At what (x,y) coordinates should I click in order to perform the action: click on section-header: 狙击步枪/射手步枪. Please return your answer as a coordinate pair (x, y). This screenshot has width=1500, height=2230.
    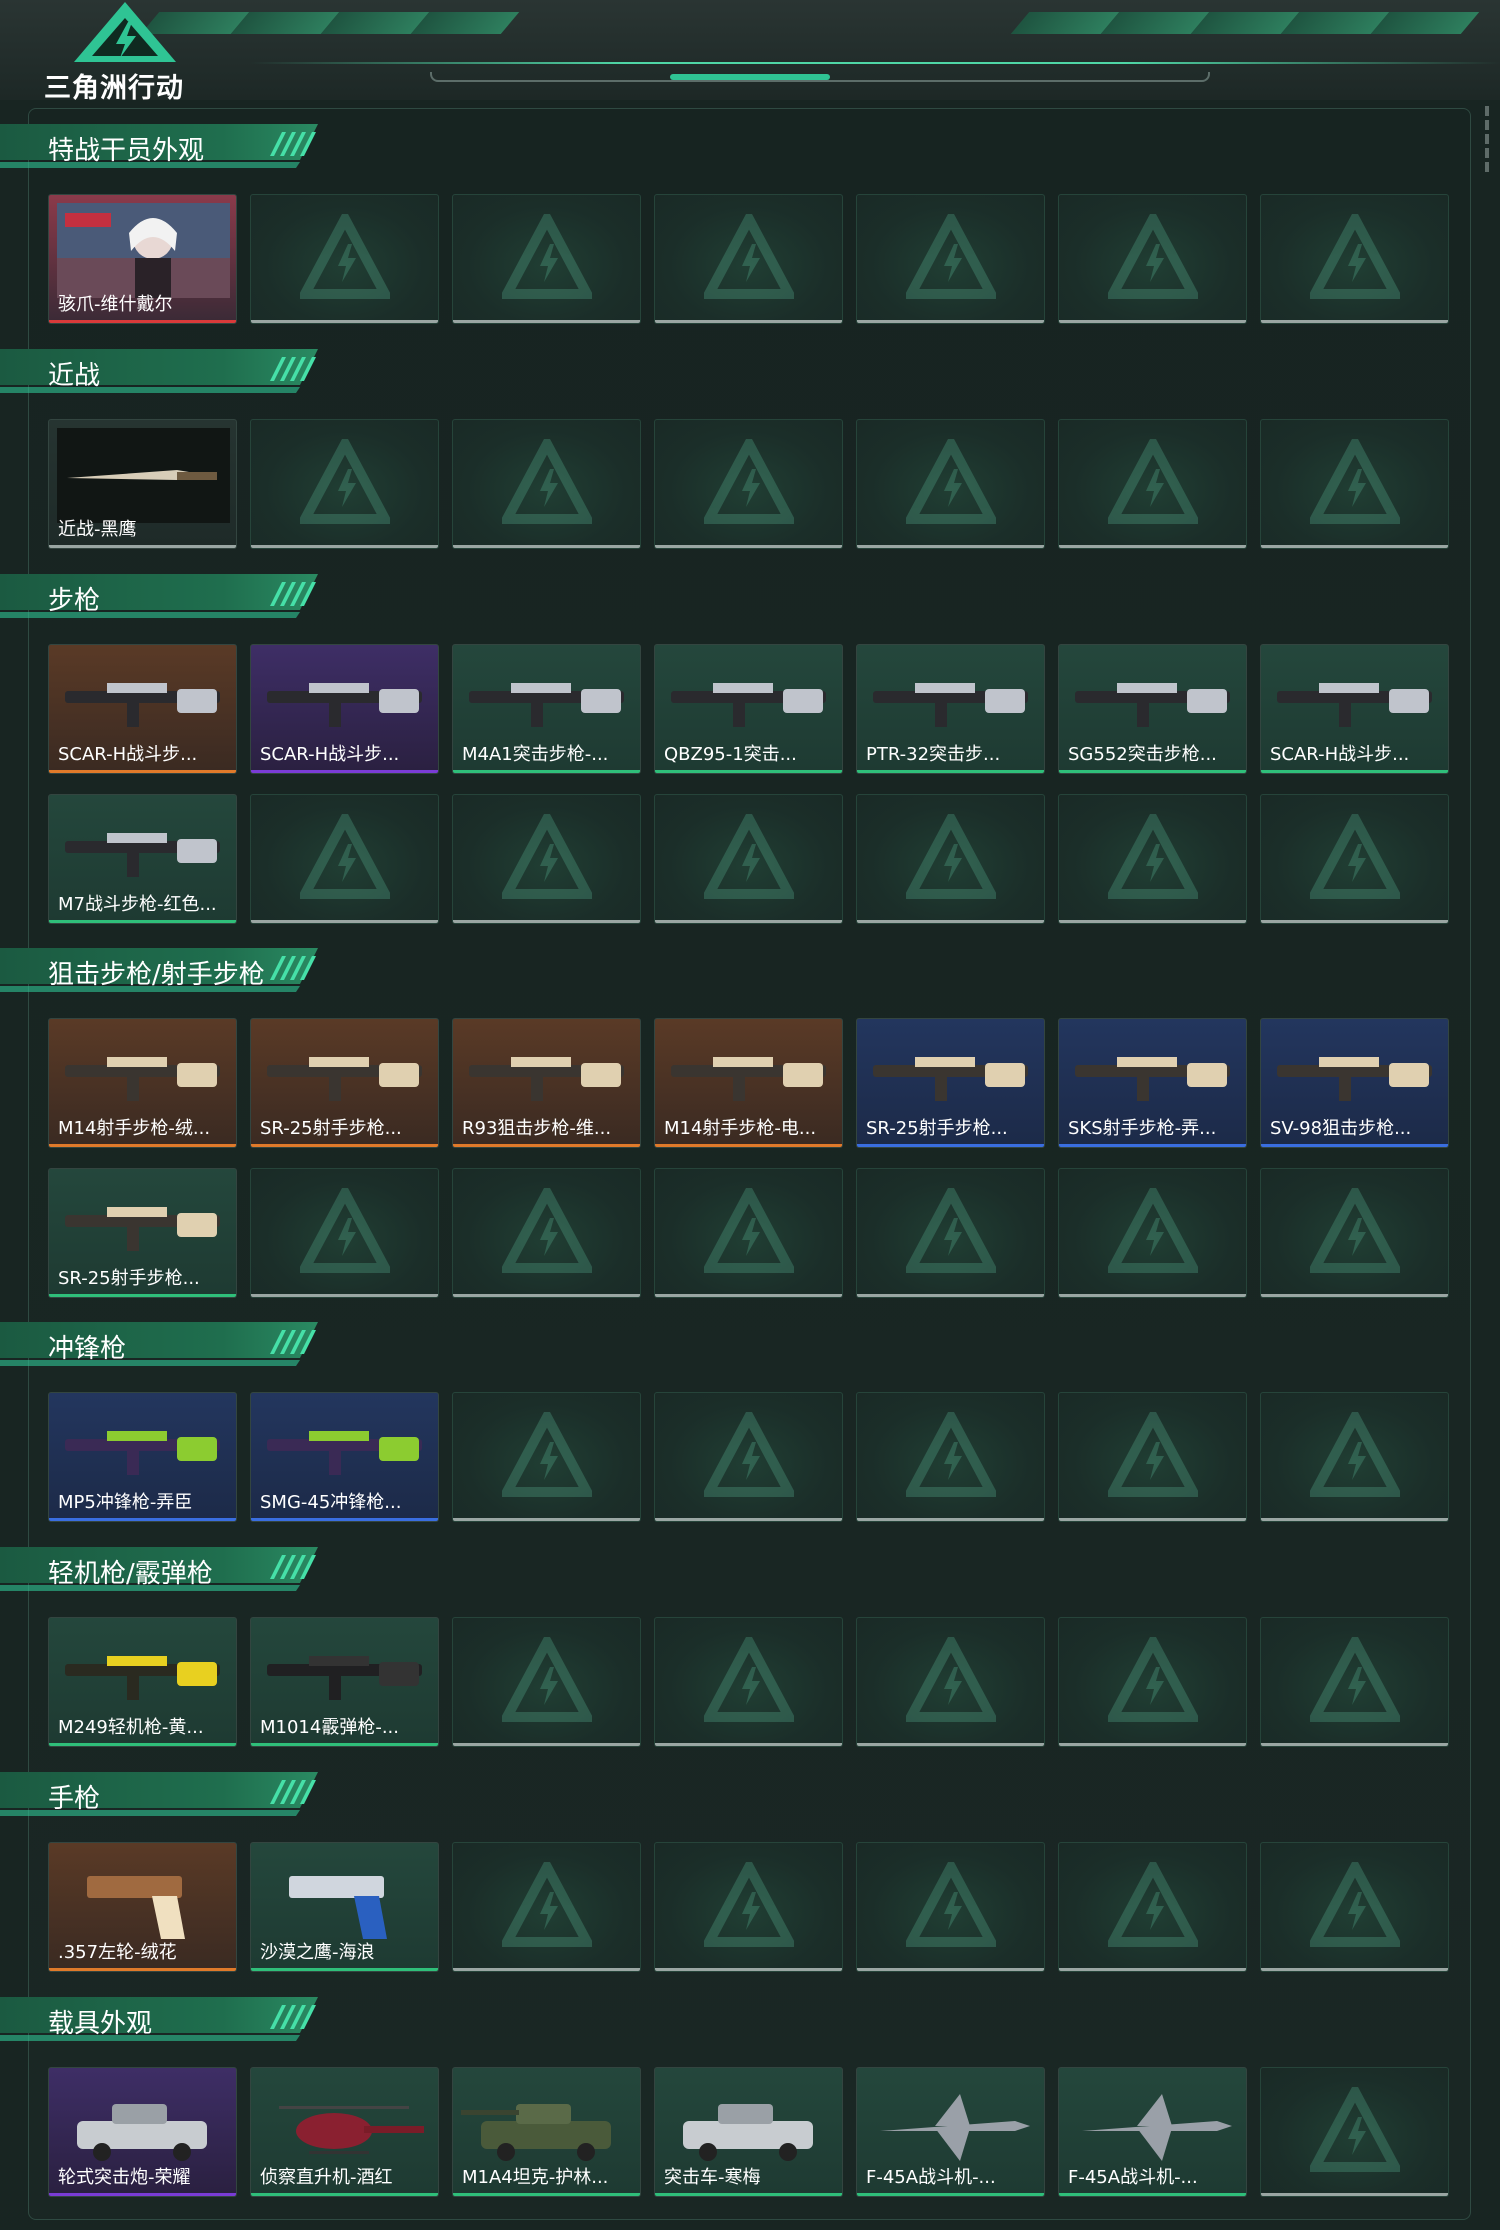
    Looking at the image, I should click on (165, 970).